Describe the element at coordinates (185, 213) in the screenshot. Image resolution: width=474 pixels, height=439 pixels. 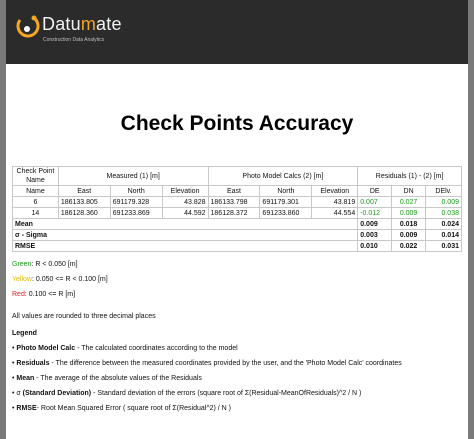
I see `cell-m-elev: 44.592` at that location.